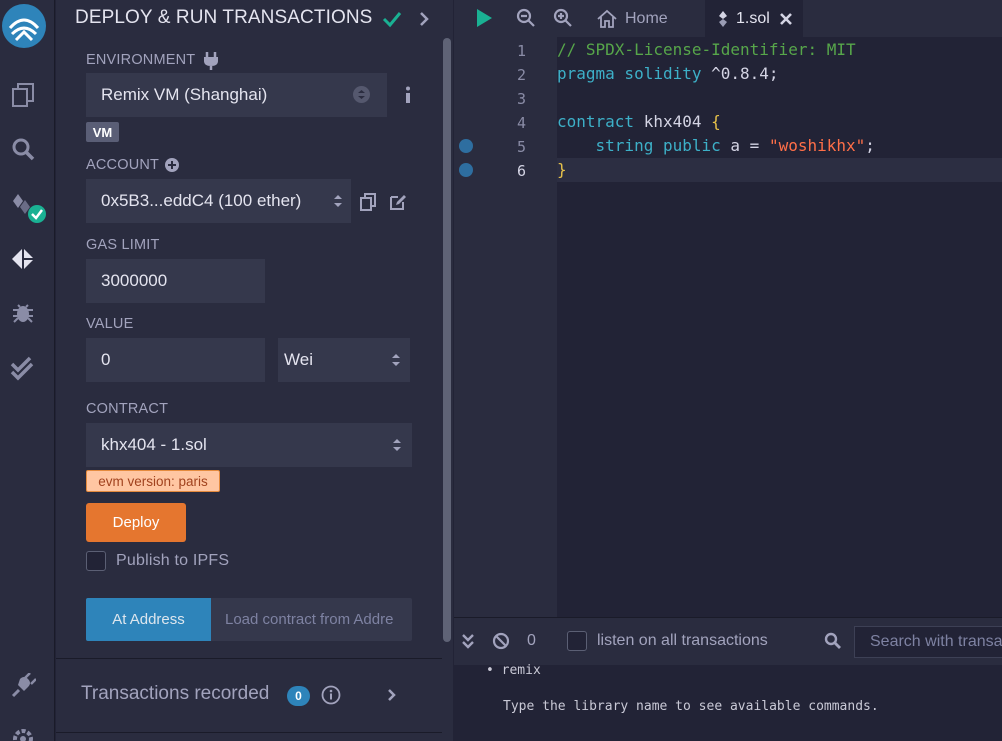 The height and width of the screenshot is (741, 1002). I want to click on value-label: VALUE, so click(110, 324).